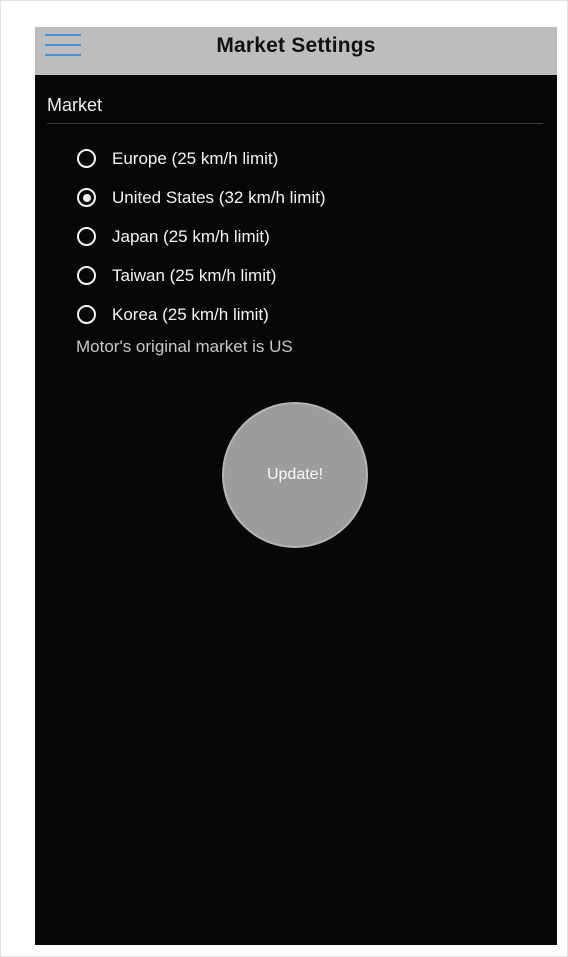 The width and height of the screenshot is (568, 957). What do you see at coordinates (219, 197) in the screenshot?
I see `market-option-label: United States (32 km/h limit)` at bounding box center [219, 197].